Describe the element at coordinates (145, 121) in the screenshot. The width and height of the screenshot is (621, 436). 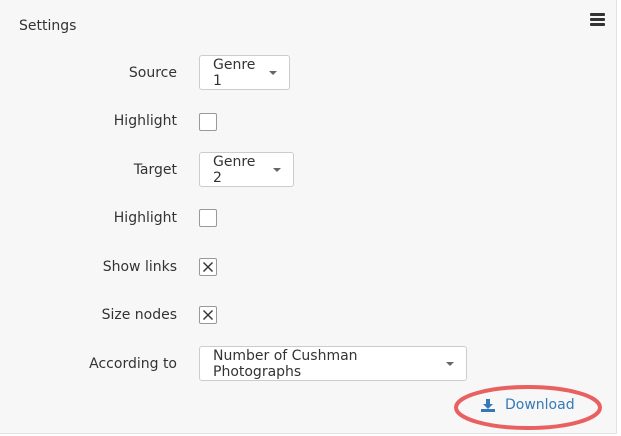
I see `source-highlight-label: Highlight` at that location.